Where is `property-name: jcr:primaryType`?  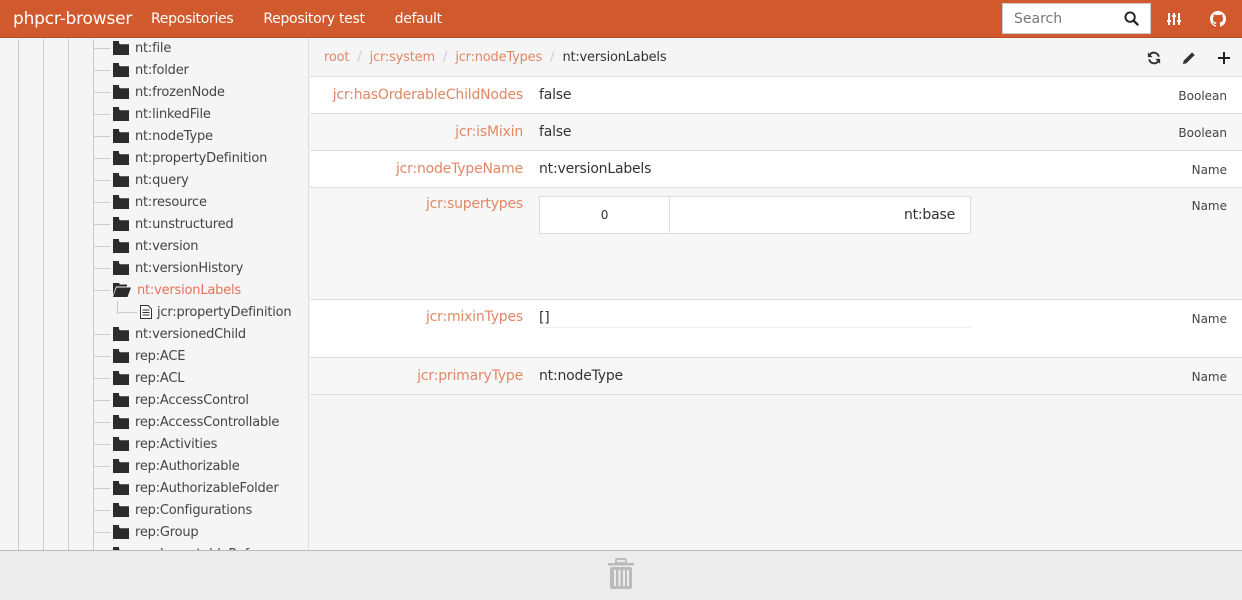 property-name: jcr:primaryType is located at coordinates (424, 376).